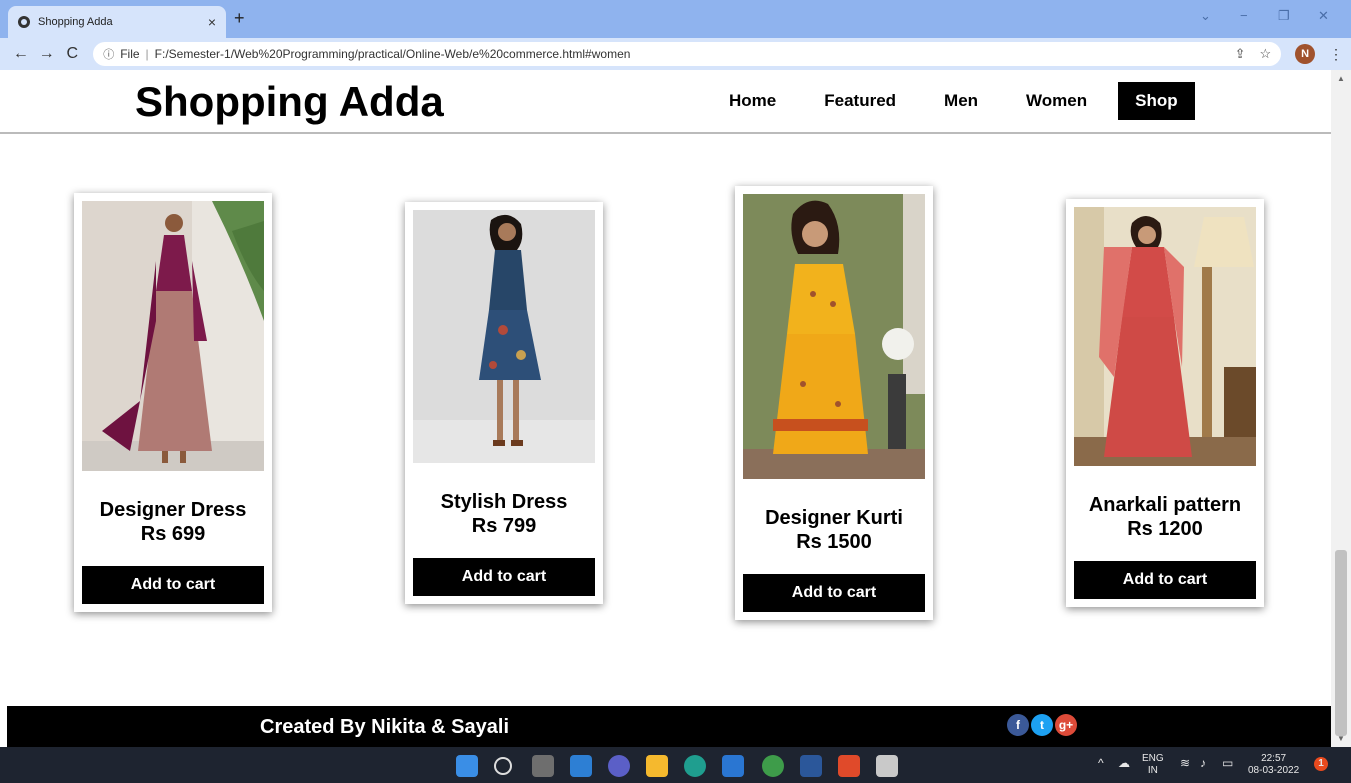 The width and height of the screenshot is (1351, 783). What do you see at coordinates (289, 102) in the screenshot?
I see `site-logo: Shopping Adda` at bounding box center [289, 102].